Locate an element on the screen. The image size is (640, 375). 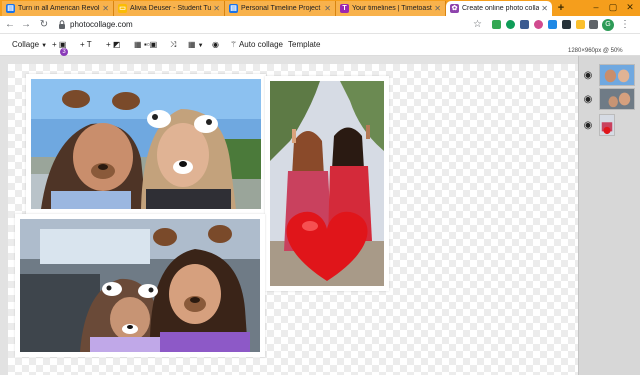
tab-title: Your timelines | Timetoast tim is located at coordinates (392, 8).